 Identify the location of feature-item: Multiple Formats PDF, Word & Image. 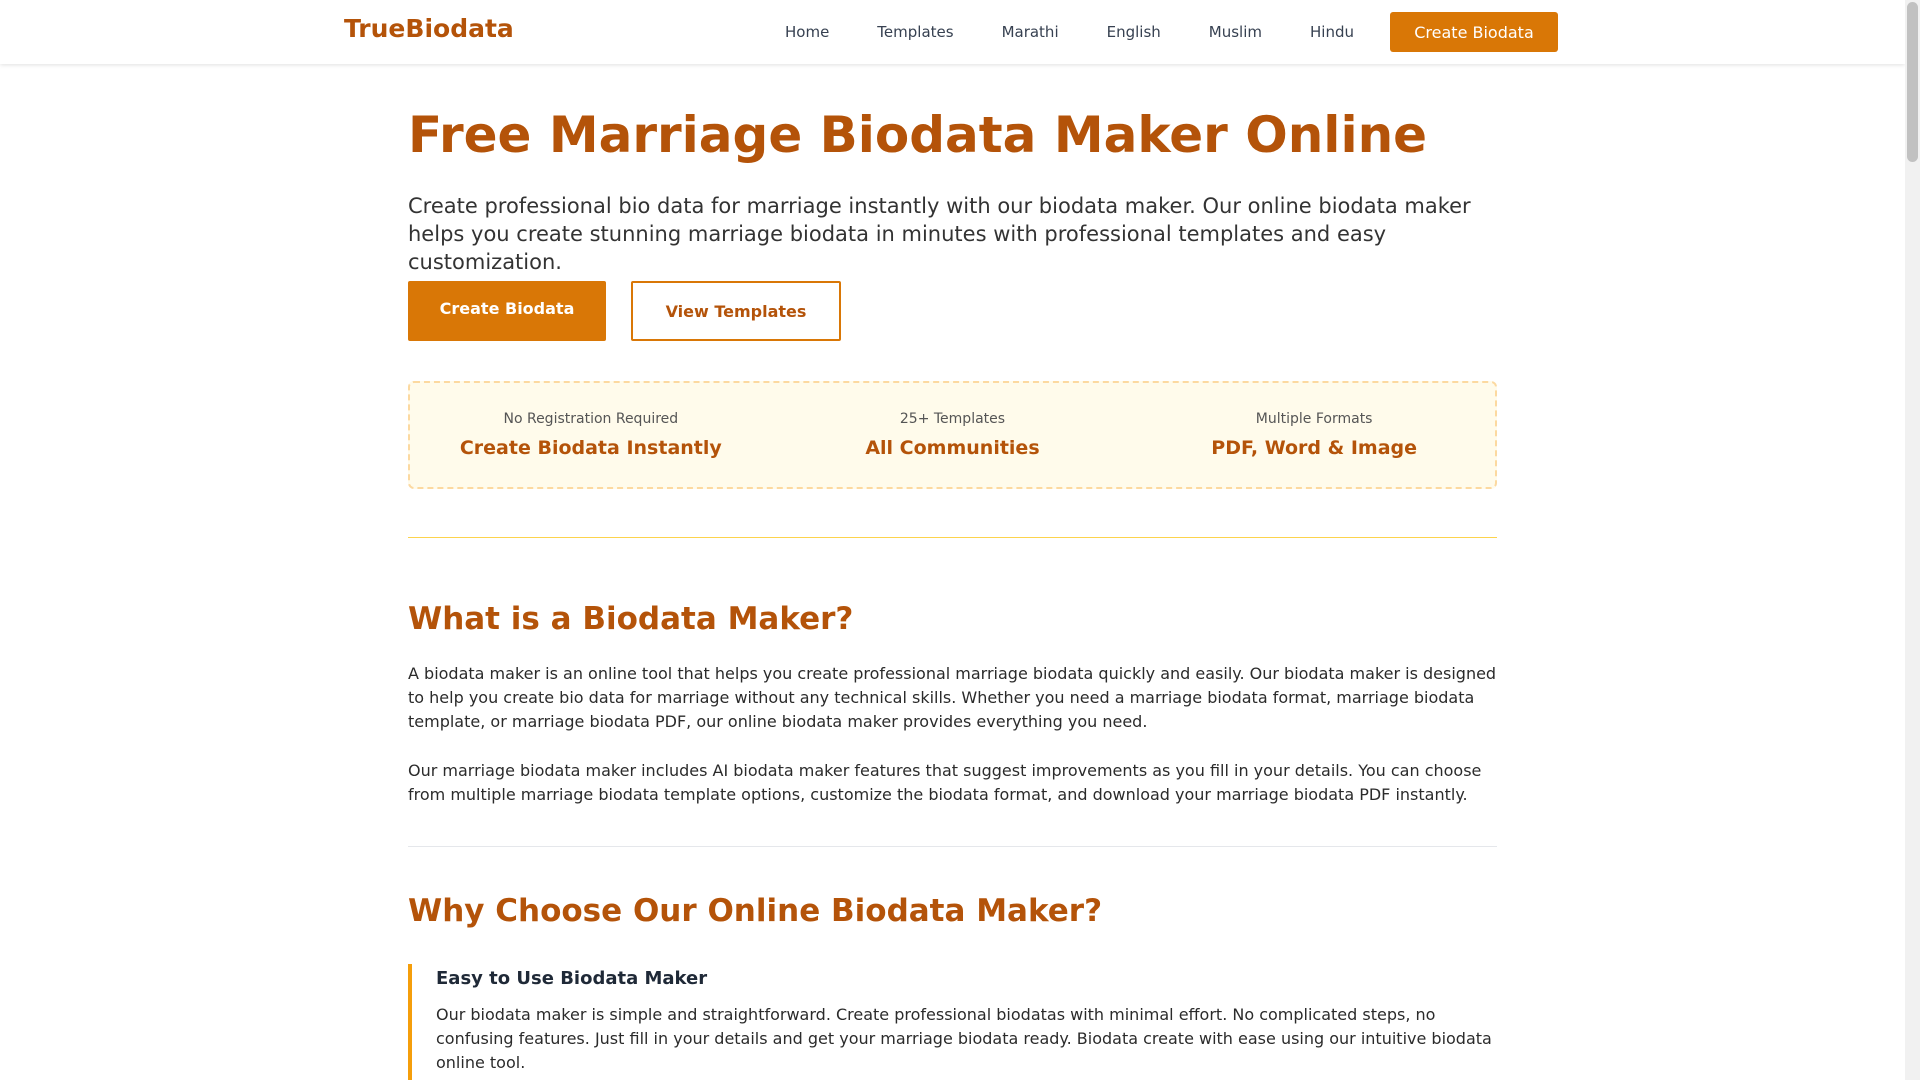
(1314, 435).